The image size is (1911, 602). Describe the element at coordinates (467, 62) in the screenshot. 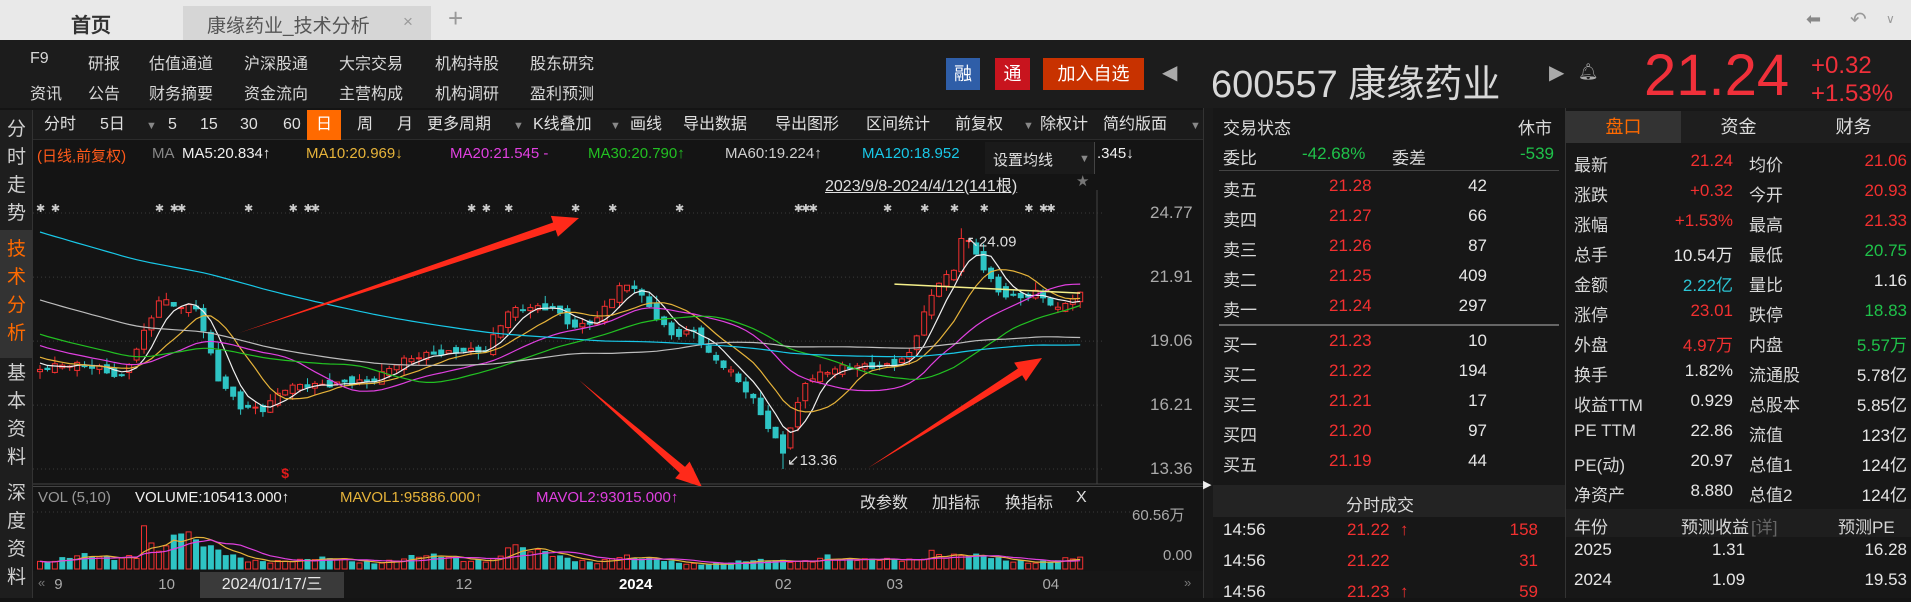

I see `menu-item: 机构持股` at that location.